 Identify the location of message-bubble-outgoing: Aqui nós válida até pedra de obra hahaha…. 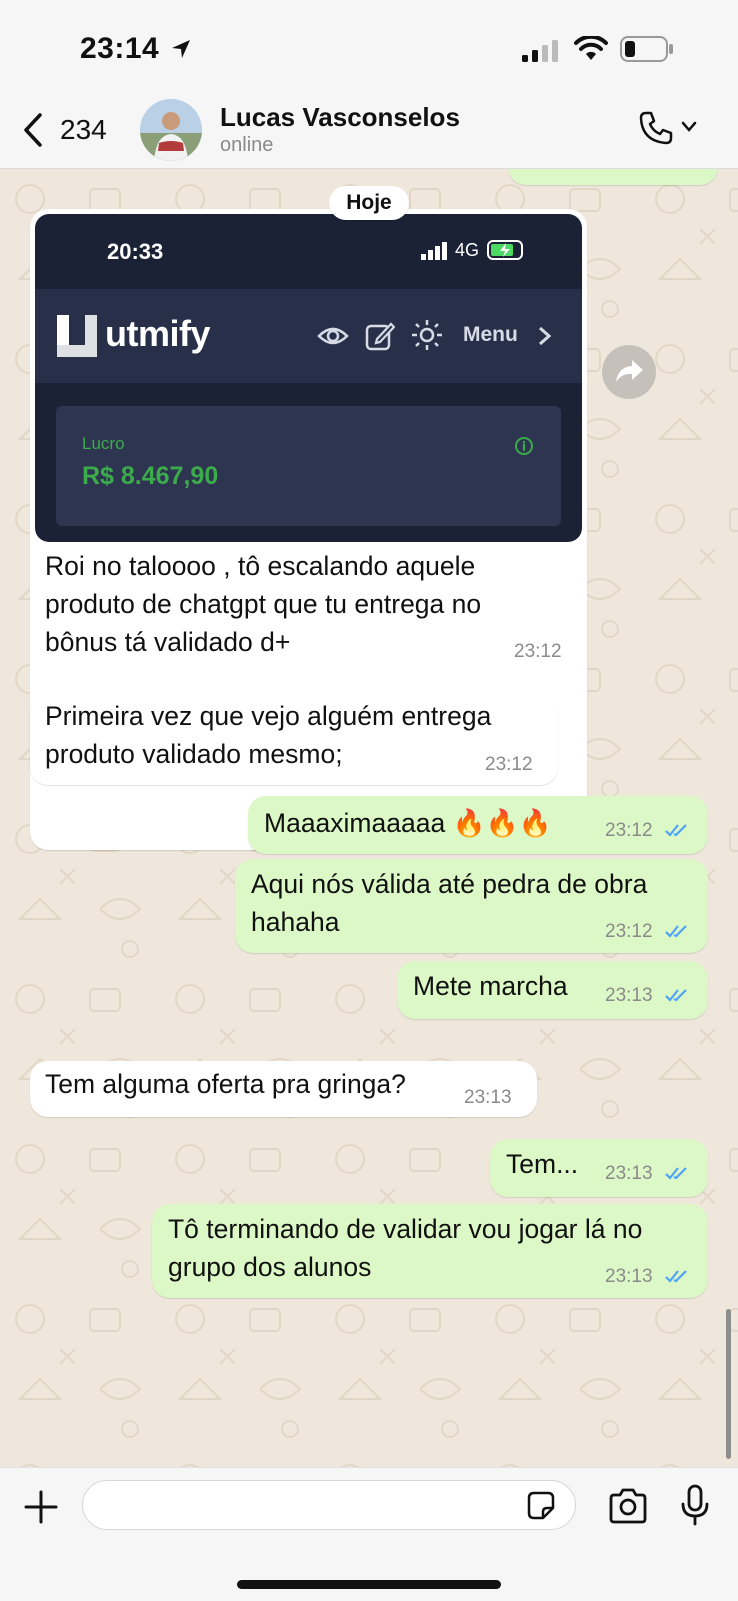
(471, 906).